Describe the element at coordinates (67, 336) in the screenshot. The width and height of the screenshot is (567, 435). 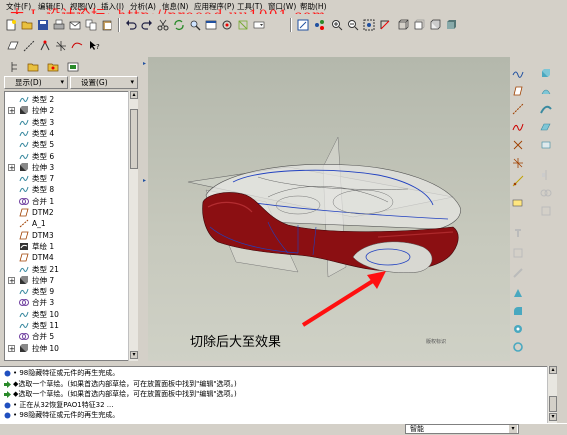
I see `tree-item: 合并 5` at that location.